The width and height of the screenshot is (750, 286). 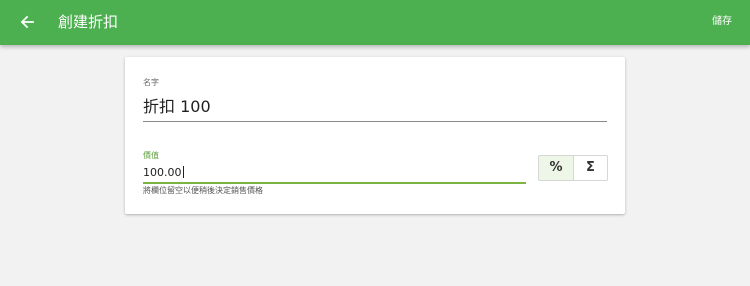 What do you see at coordinates (334, 173) in the screenshot?
I see `value-input: 100.00` at bounding box center [334, 173].